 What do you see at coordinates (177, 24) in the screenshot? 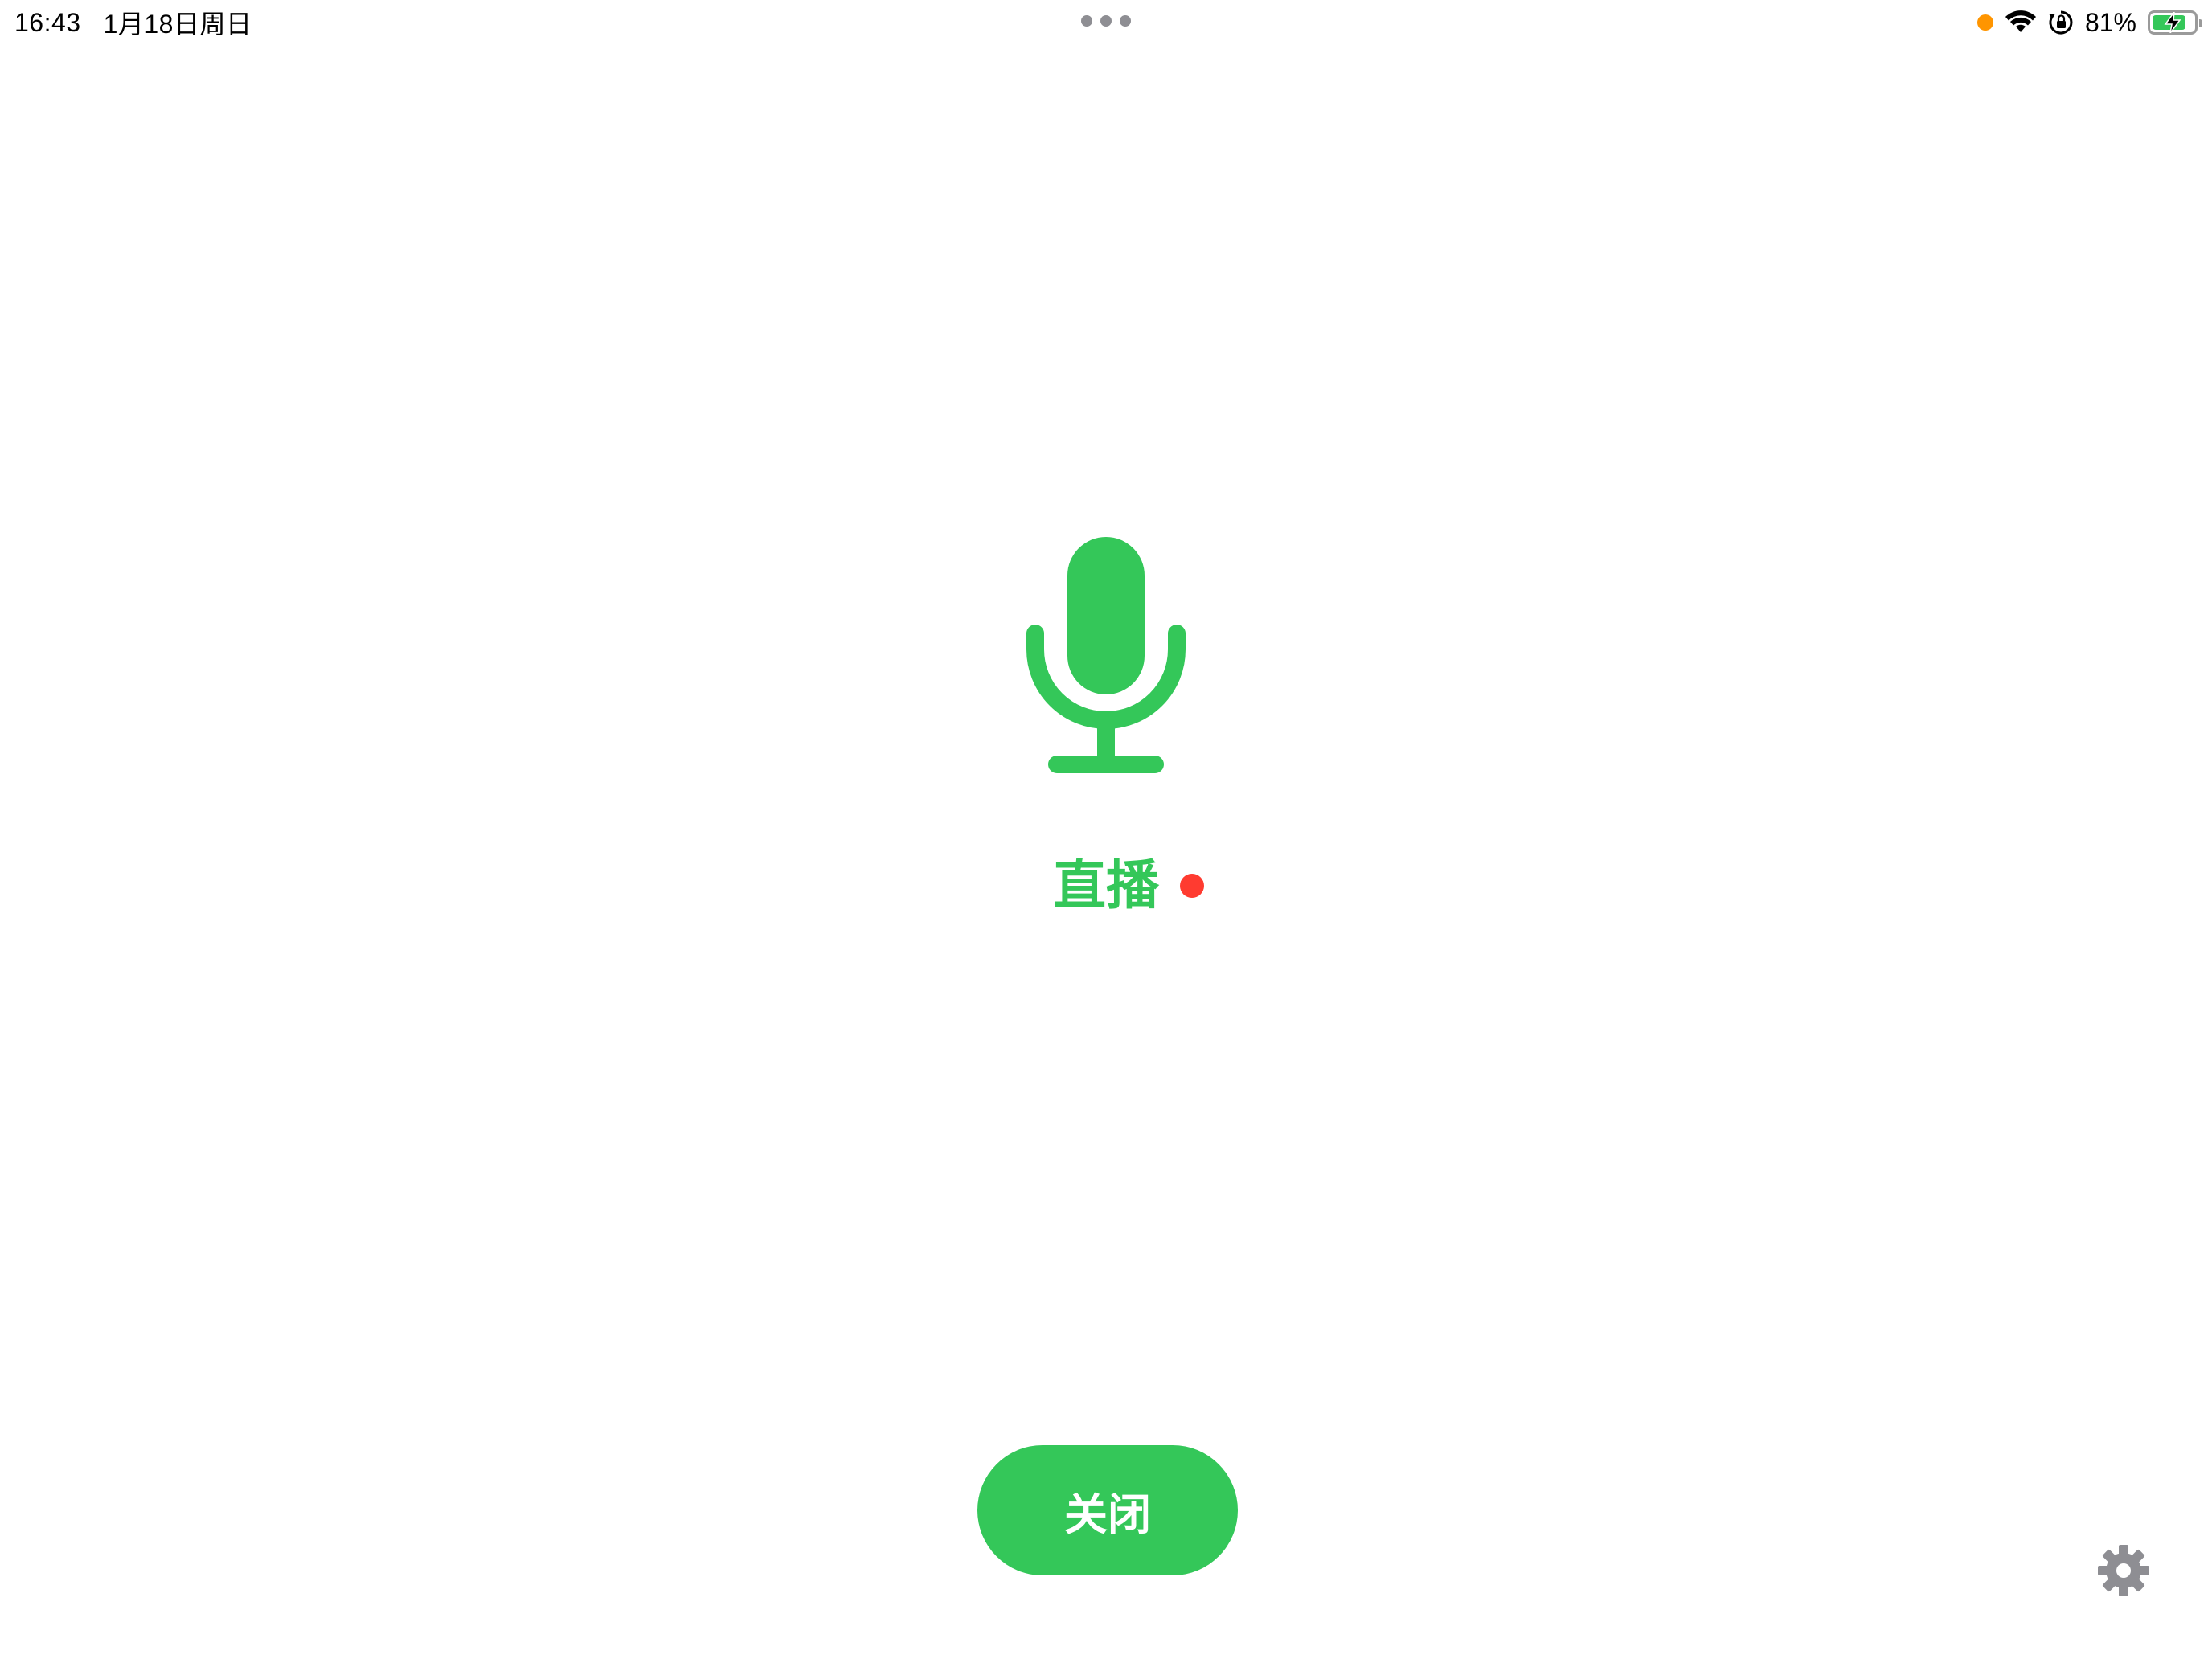
I see `status-date: 1月18日周日` at bounding box center [177, 24].